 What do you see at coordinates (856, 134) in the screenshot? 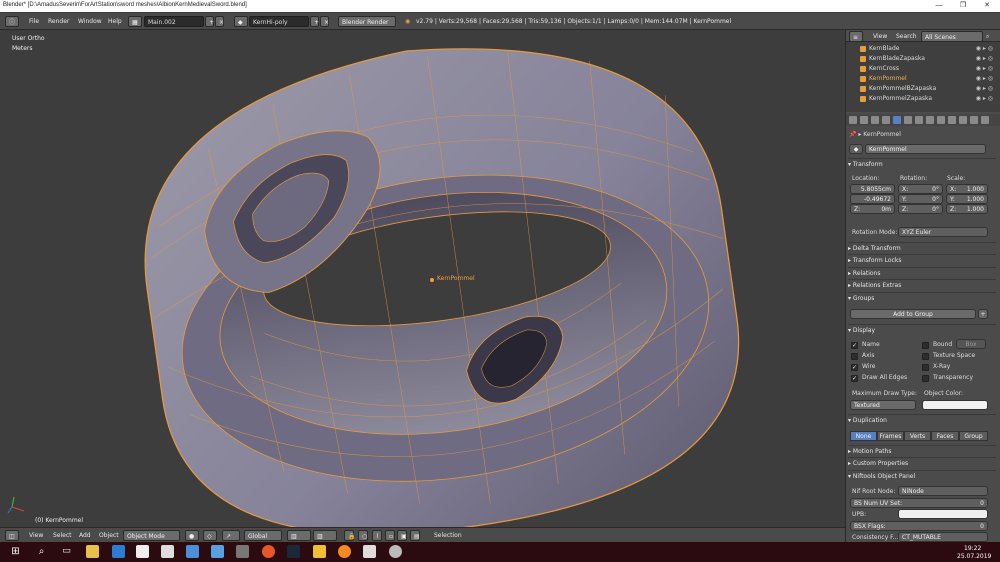
I see `pin-icon: 📌 ▸` at bounding box center [856, 134].